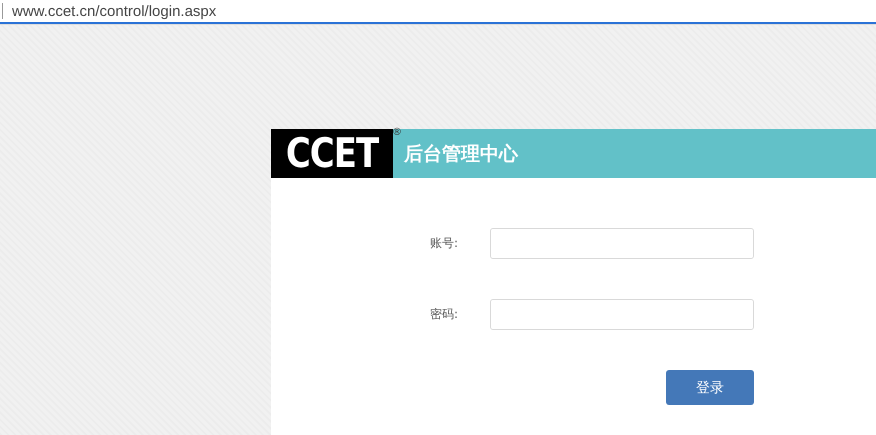 Image resolution: width=876 pixels, height=435 pixels. I want to click on field-label: 密码:, so click(444, 314).